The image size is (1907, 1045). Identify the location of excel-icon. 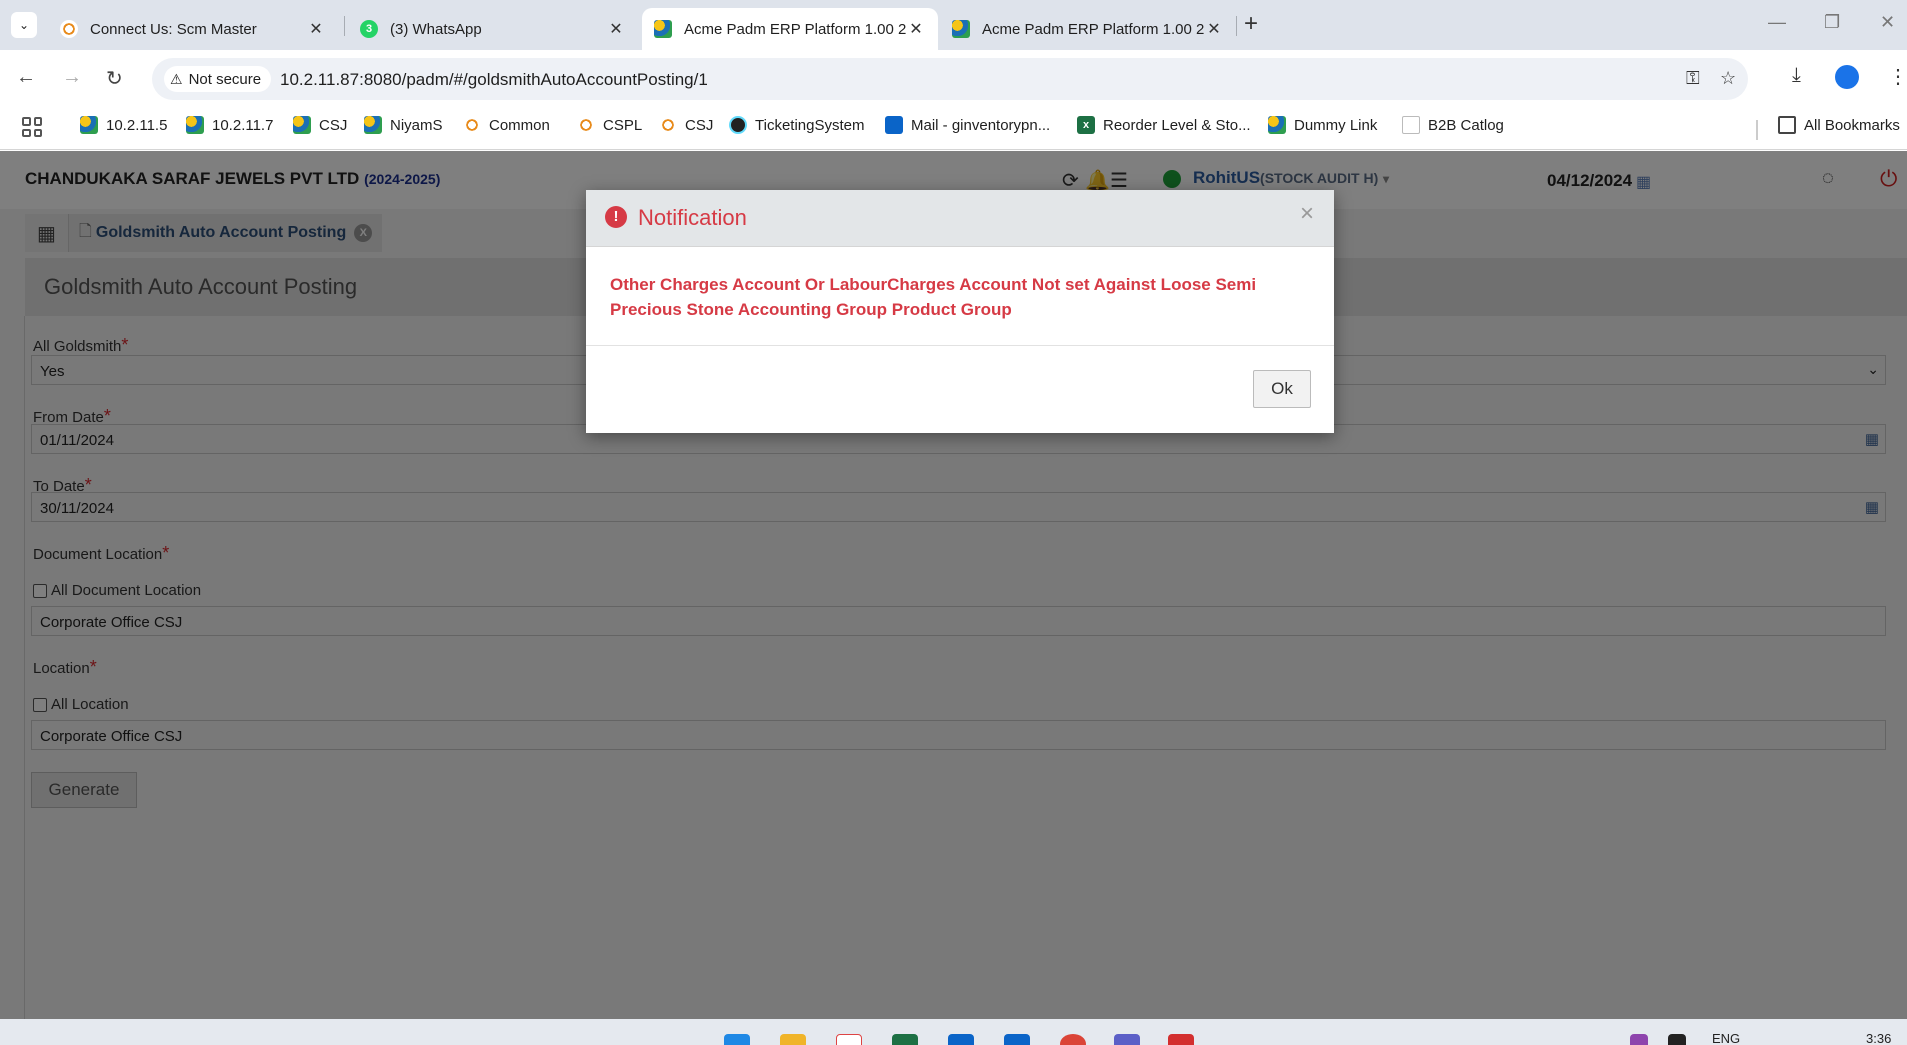
(905, 1039).